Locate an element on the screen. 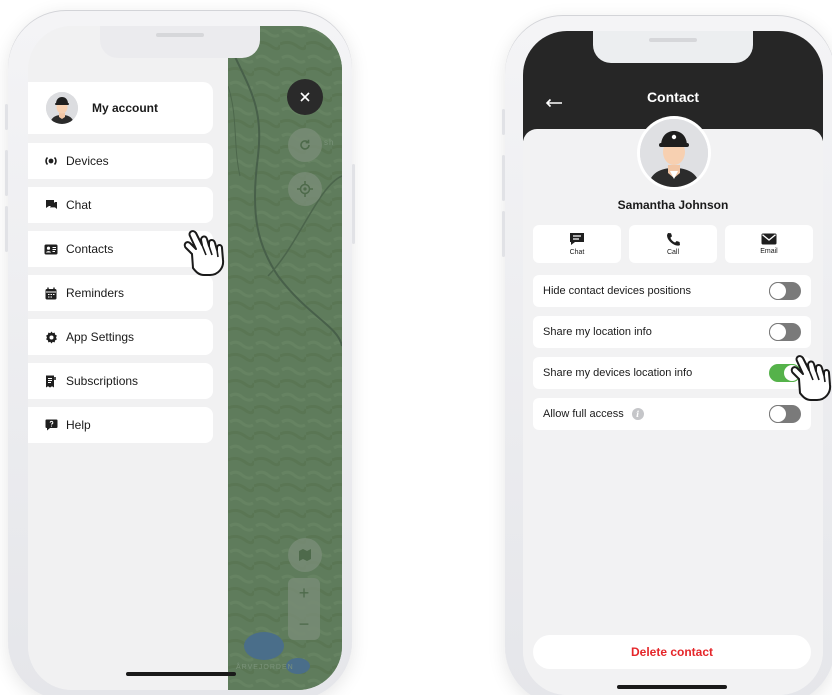 The width and height of the screenshot is (832, 695). menu-item-app-settings: App Settings is located at coordinates (120, 337).